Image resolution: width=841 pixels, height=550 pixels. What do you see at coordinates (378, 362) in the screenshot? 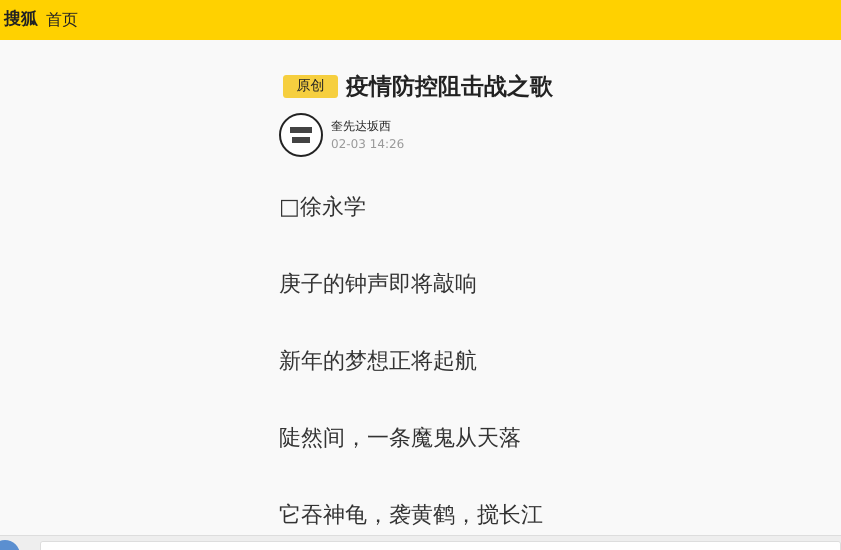
I see `poem-line: 新年的梦想正将起航` at bounding box center [378, 362].